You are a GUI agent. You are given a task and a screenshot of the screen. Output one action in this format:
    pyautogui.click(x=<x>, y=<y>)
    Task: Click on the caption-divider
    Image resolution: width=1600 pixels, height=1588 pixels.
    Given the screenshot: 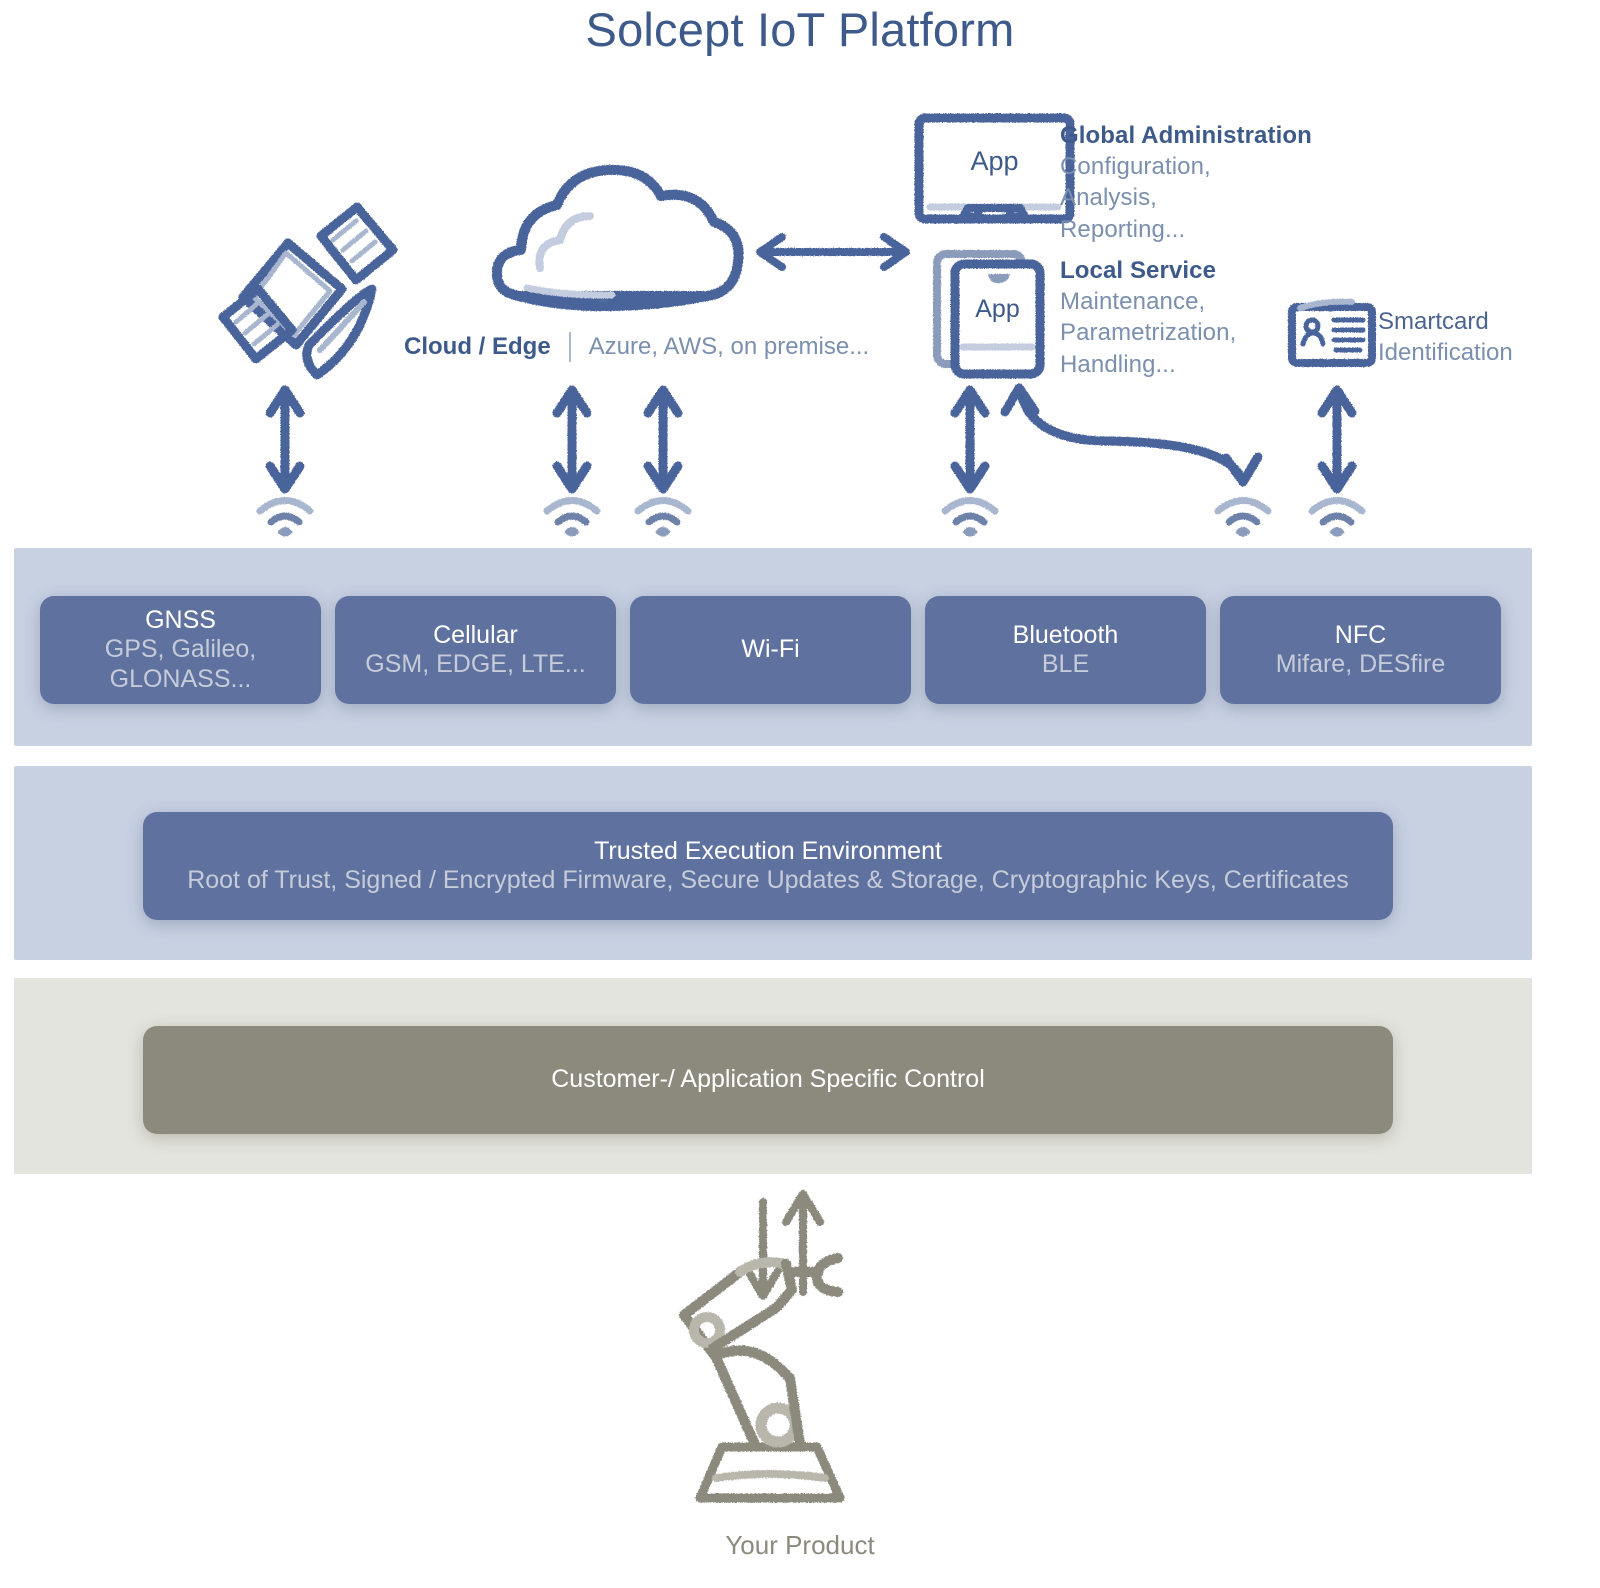 What is the action you would take?
    pyautogui.click(x=569, y=347)
    